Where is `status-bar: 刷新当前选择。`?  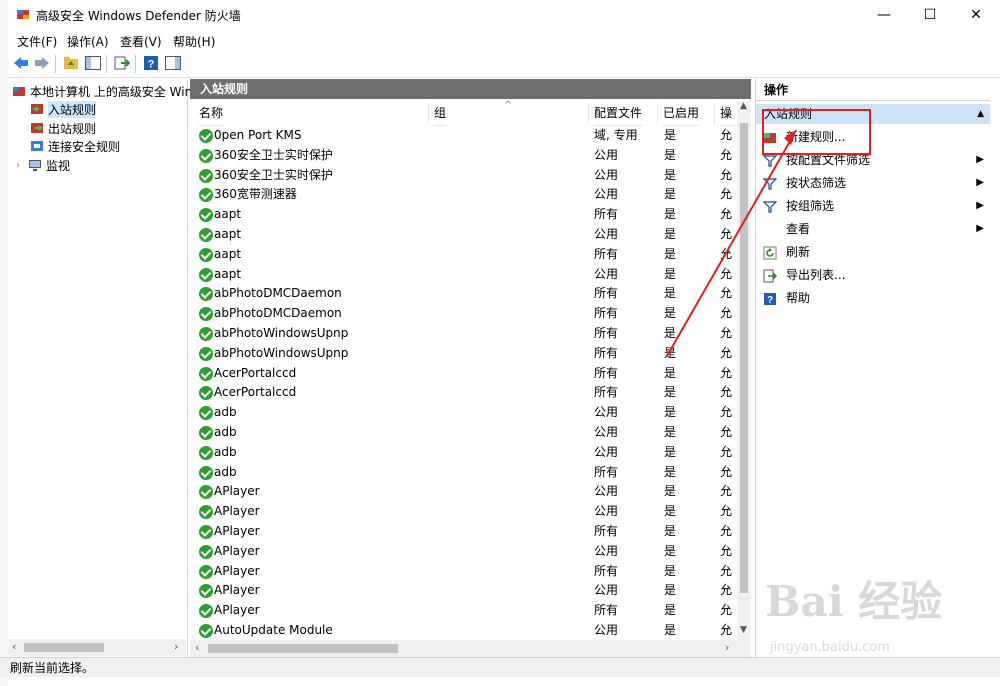 status-bar: 刷新当前选择。 is located at coordinates (500, 667).